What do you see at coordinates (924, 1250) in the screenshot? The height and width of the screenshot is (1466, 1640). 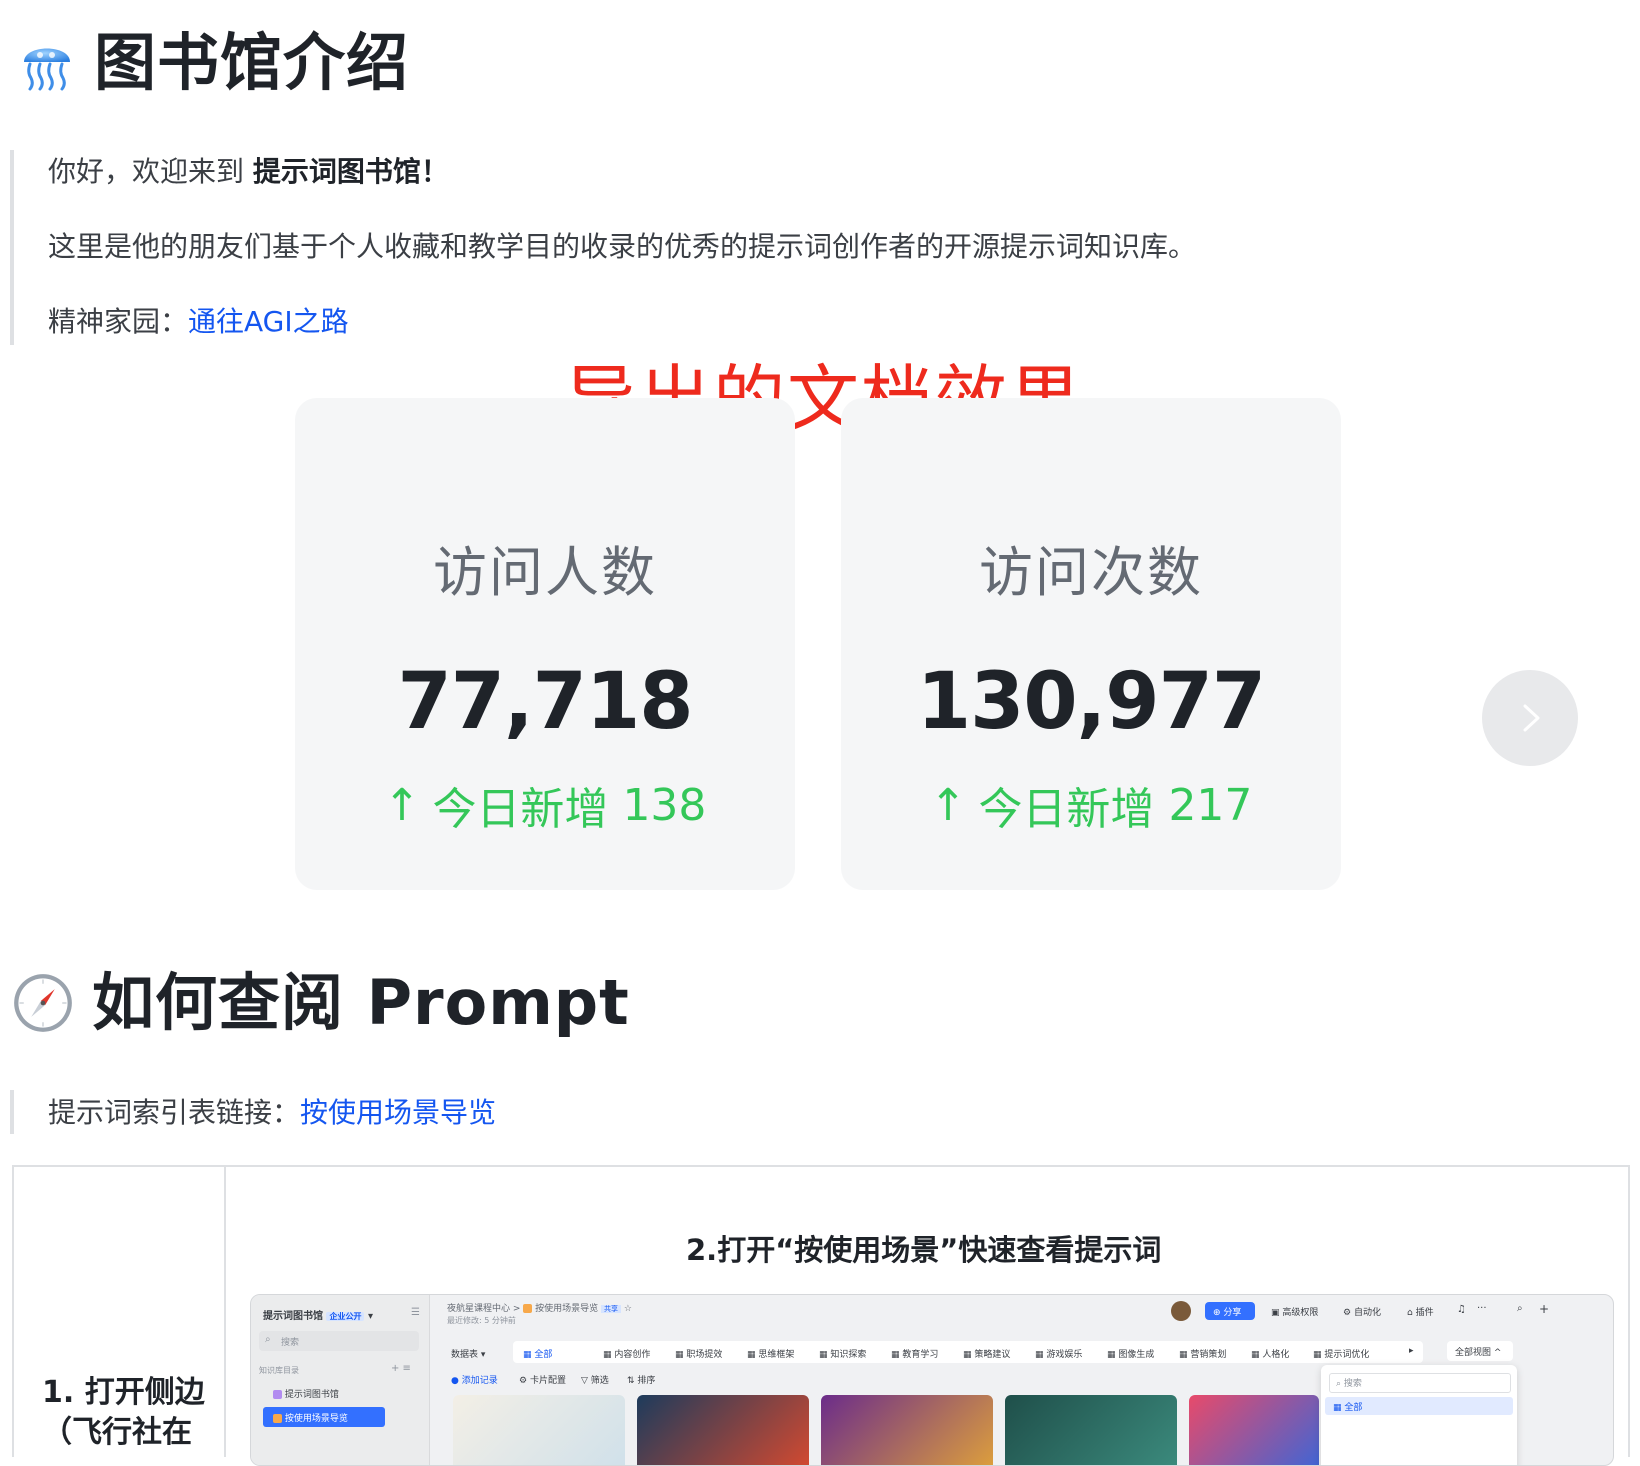 I see `step-2-text: 2.打开“按使用场景”快速查看提示词` at bounding box center [924, 1250].